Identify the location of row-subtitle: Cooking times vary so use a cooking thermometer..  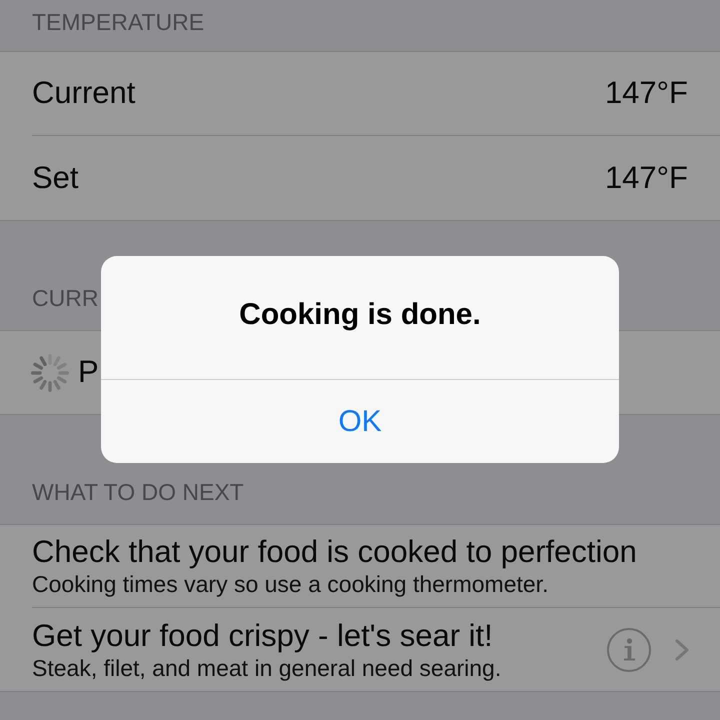
(291, 584).